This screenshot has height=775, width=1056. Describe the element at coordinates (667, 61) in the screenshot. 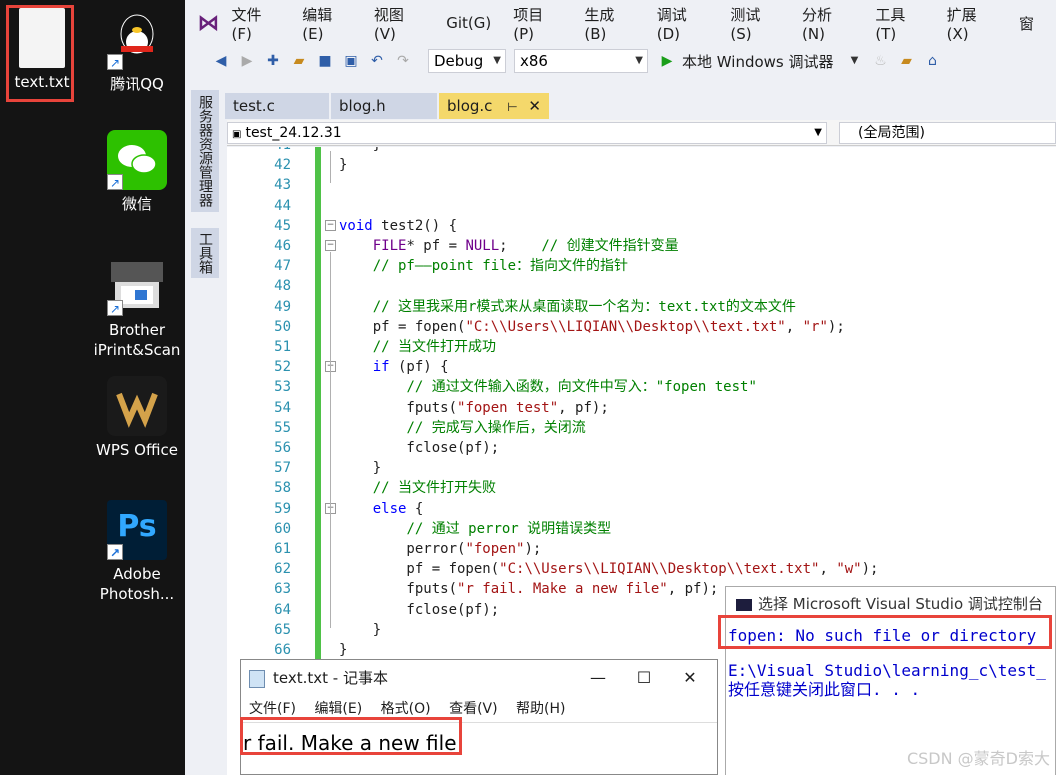

I see `run-icon: ▶` at that location.